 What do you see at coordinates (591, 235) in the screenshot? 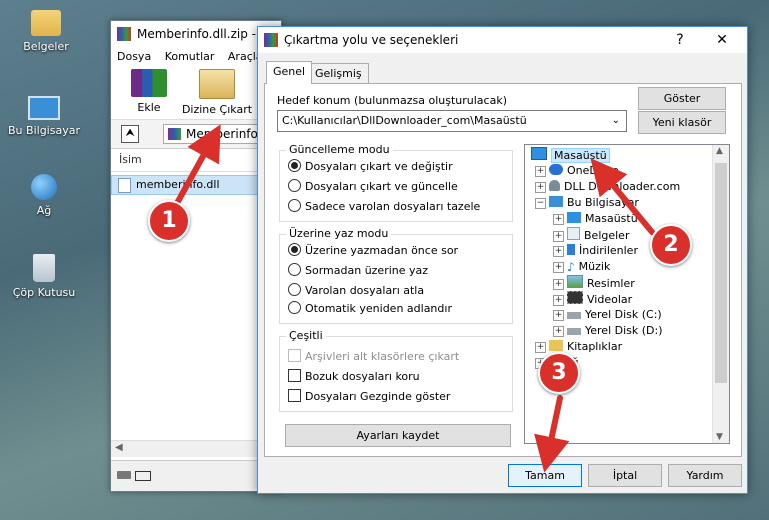
I see `tree-node-documents: + Belgeler` at bounding box center [591, 235].